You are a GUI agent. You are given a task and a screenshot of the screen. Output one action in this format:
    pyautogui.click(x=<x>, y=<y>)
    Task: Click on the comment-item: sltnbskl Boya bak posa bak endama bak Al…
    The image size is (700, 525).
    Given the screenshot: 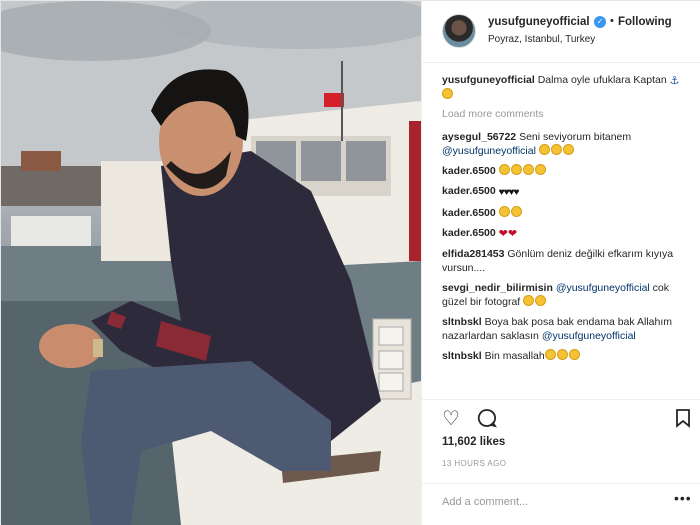 What is the action you would take?
    pyautogui.click(x=567, y=329)
    